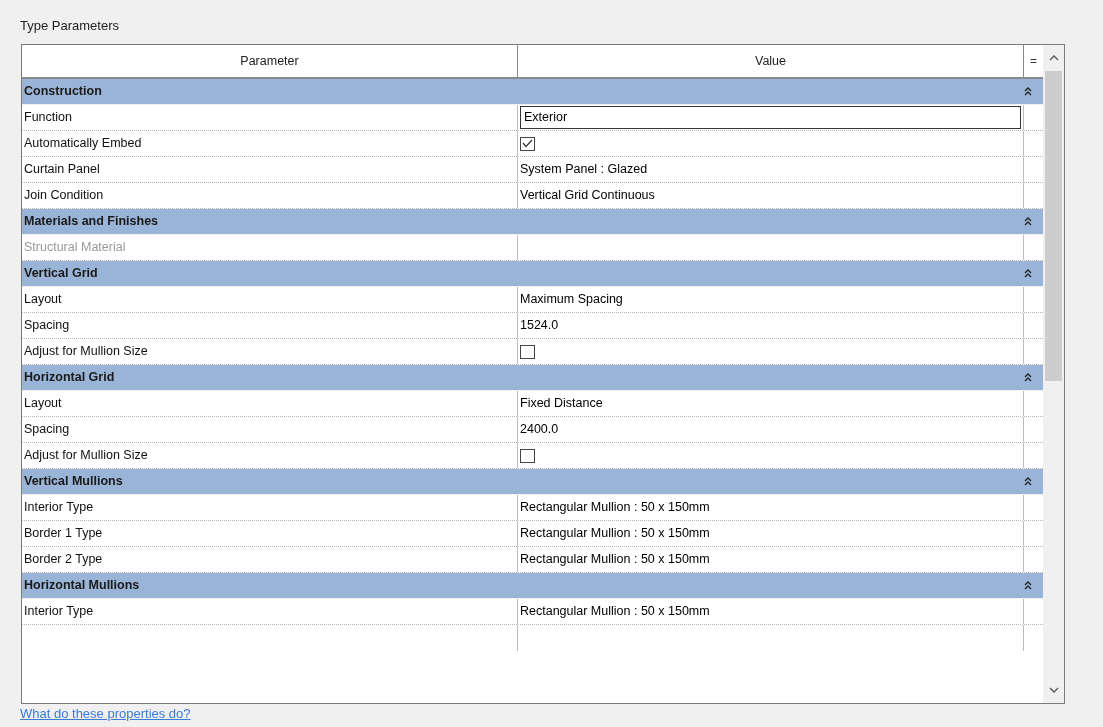 This screenshot has width=1103, height=727. What do you see at coordinates (532, 222) in the screenshot?
I see `group-header: Materials and Finishes` at bounding box center [532, 222].